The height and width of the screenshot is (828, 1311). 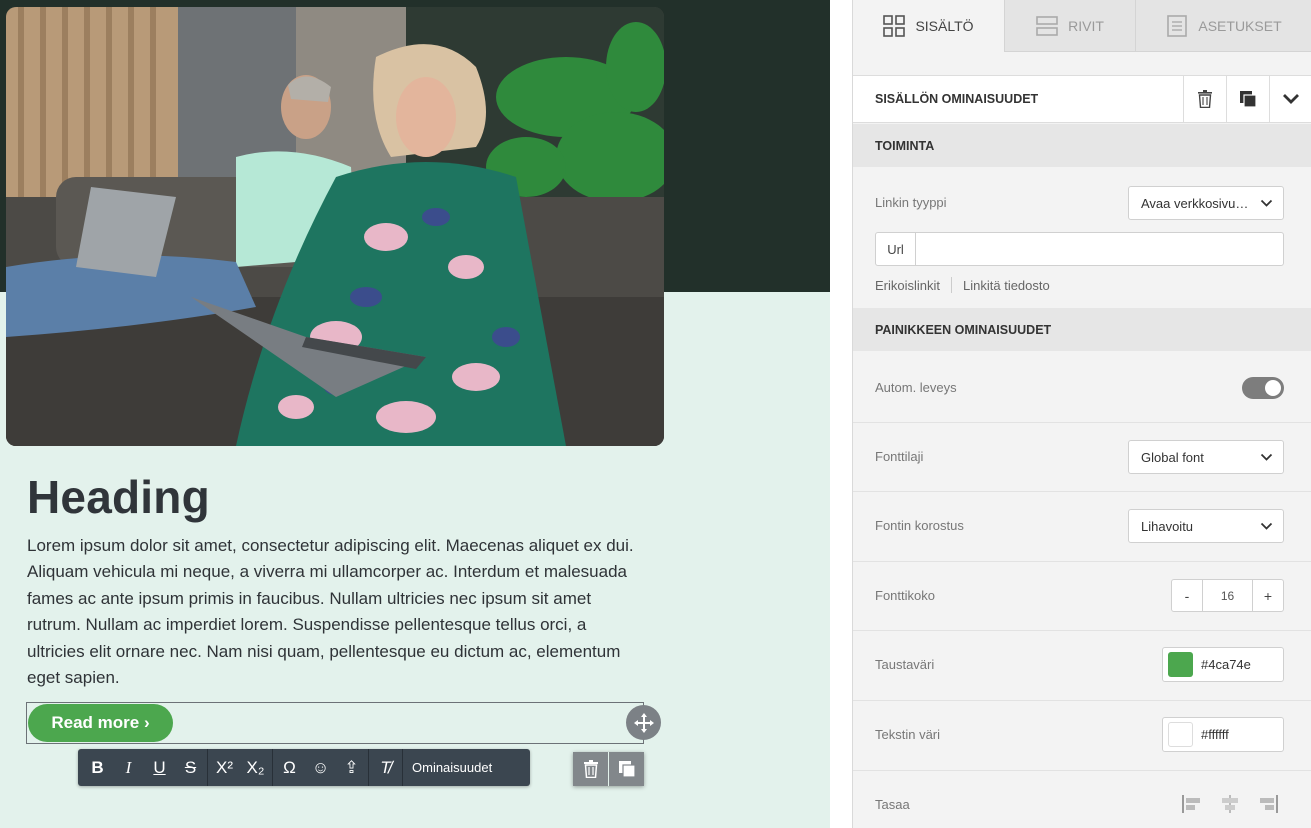 I want to click on font-weight-value: Lihavoitu, so click(x=1167, y=526).